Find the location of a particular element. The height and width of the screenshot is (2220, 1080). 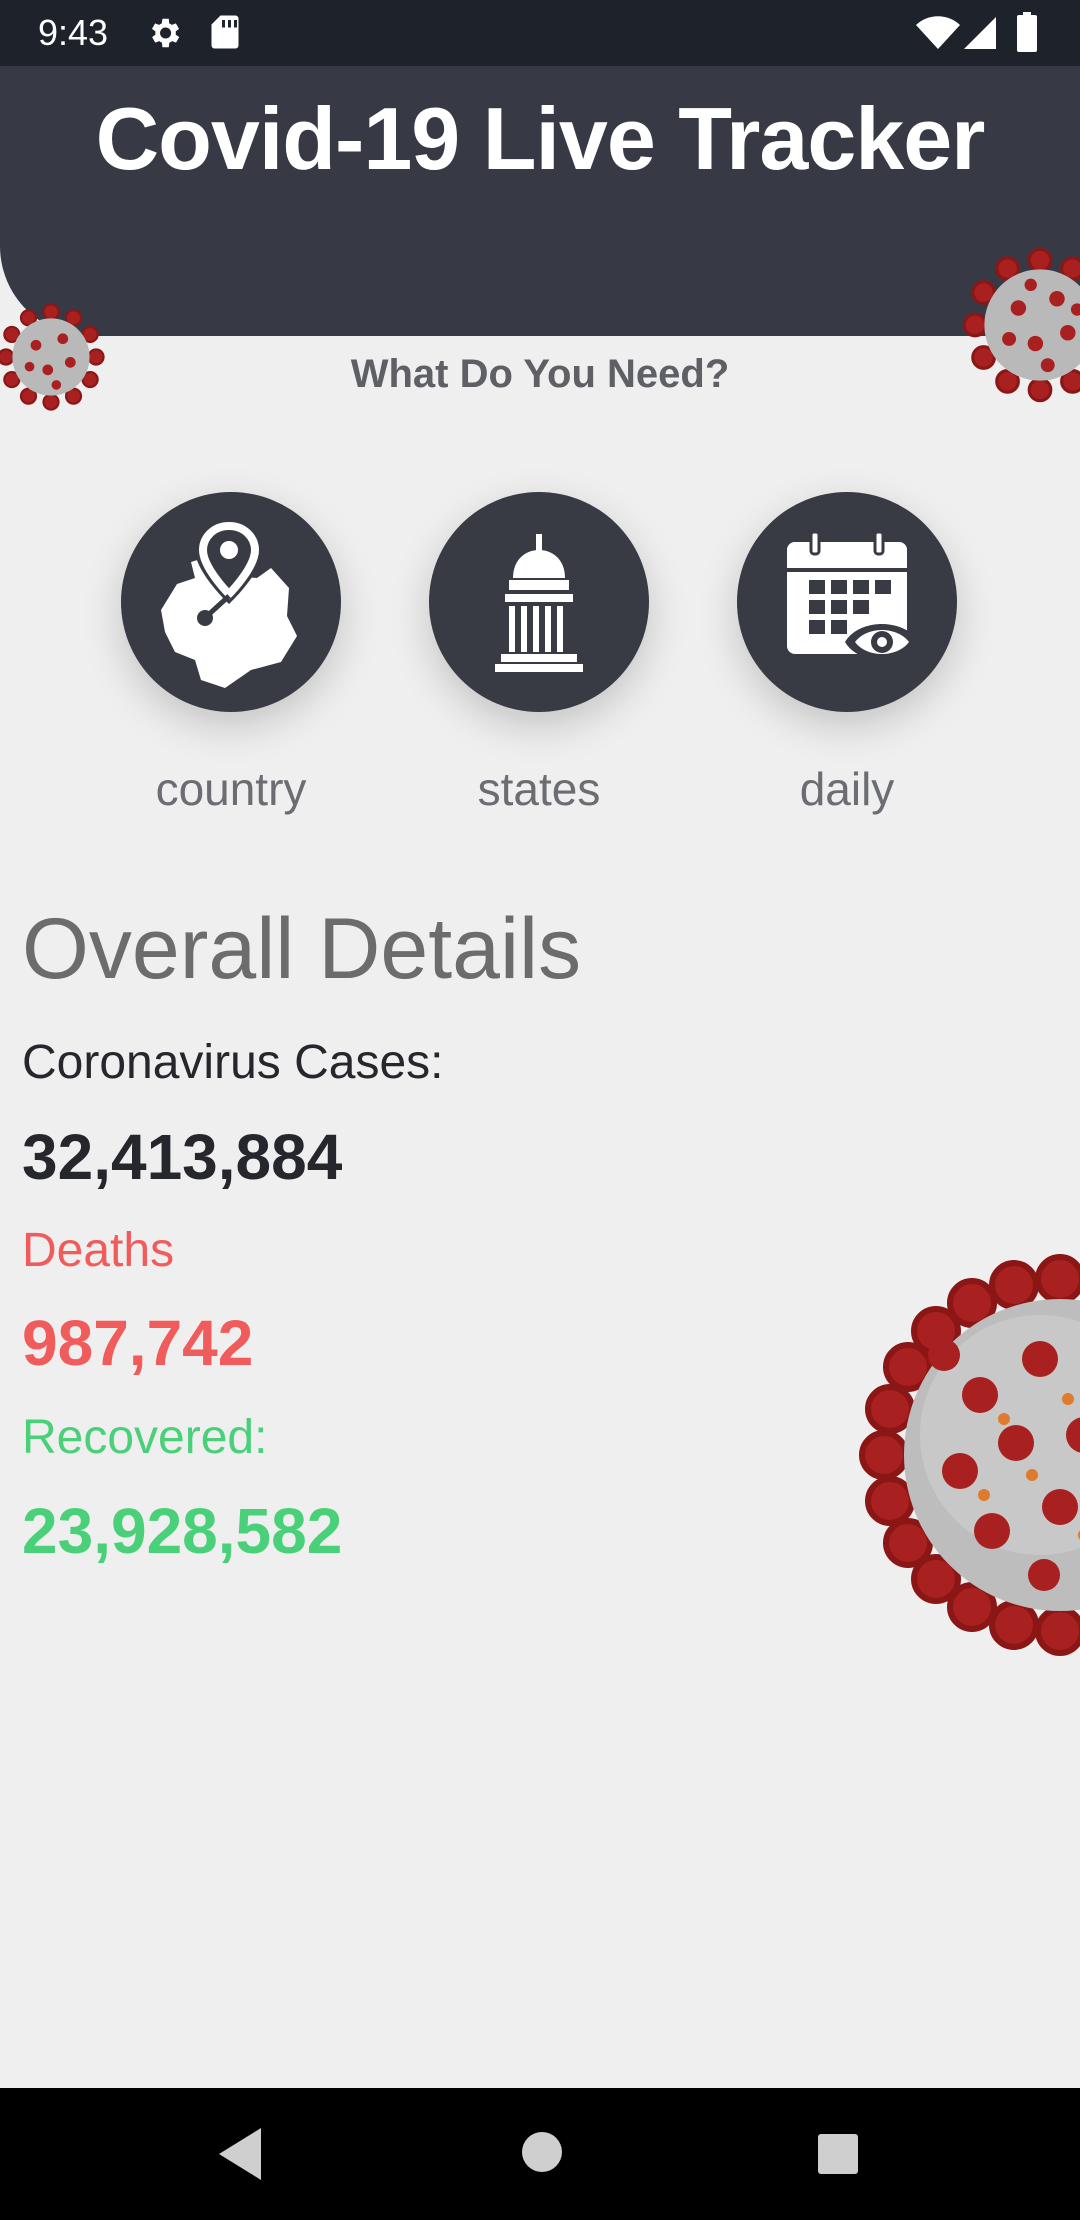

daily-label: daily is located at coordinates (847, 789).